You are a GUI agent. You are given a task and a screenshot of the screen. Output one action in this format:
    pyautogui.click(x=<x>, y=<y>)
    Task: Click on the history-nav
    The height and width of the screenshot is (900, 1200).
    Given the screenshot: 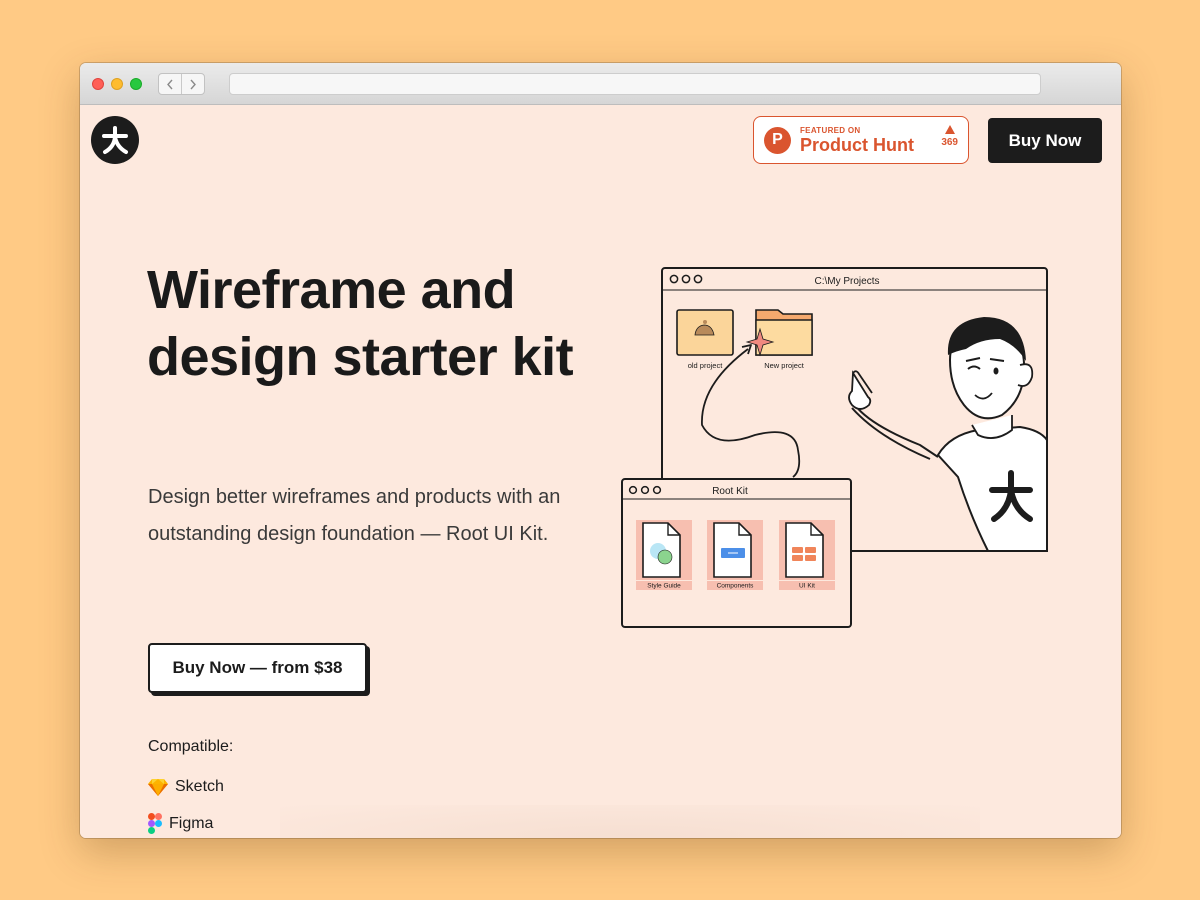 What is the action you would take?
    pyautogui.click(x=181, y=84)
    